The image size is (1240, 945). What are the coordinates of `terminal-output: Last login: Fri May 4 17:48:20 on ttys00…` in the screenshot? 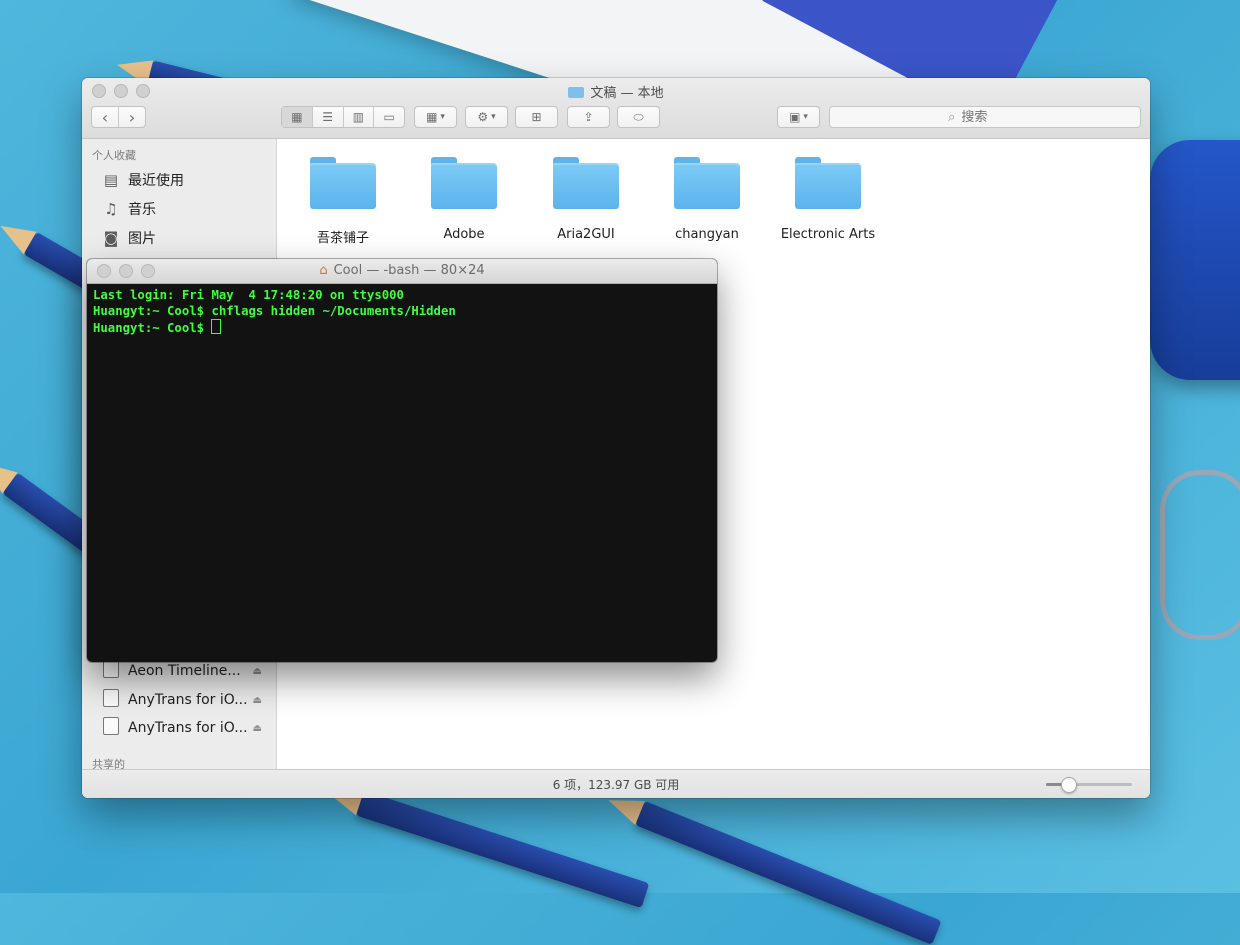 It's located at (402, 312).